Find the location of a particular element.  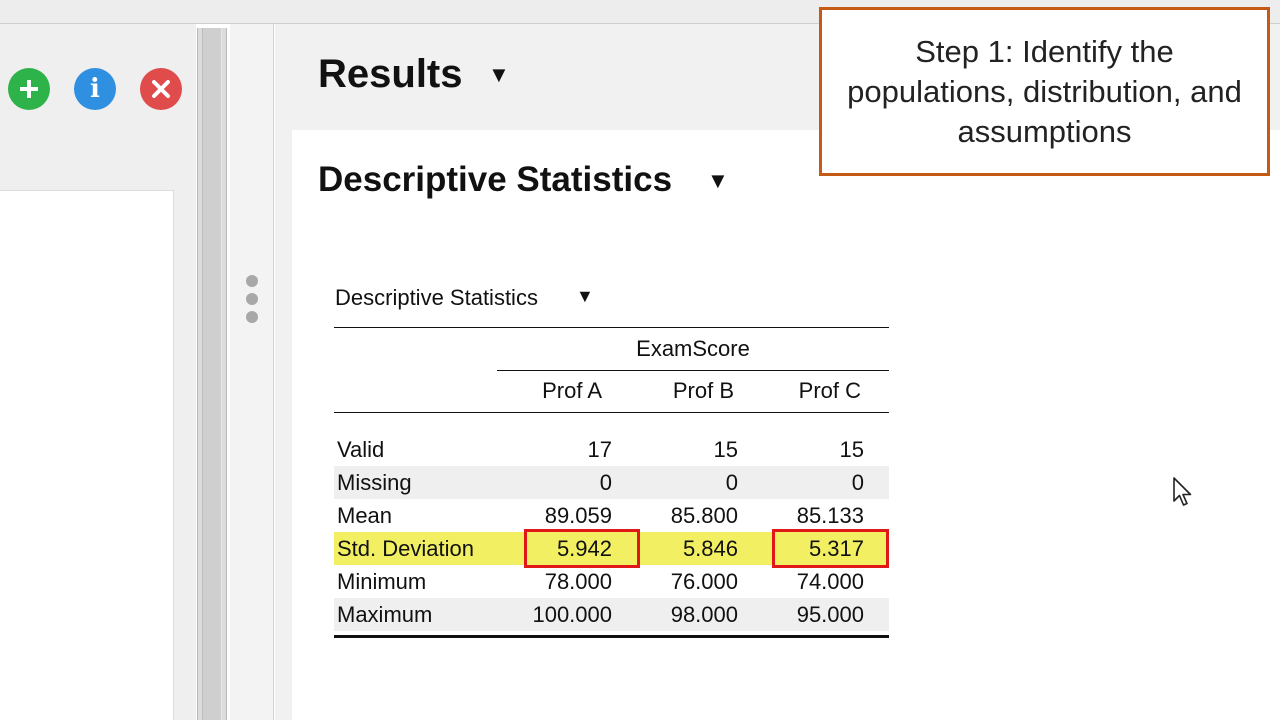

table-row-minimum: Minimum 78.000 76.000 74.000 is located at coordinates (611, 581).